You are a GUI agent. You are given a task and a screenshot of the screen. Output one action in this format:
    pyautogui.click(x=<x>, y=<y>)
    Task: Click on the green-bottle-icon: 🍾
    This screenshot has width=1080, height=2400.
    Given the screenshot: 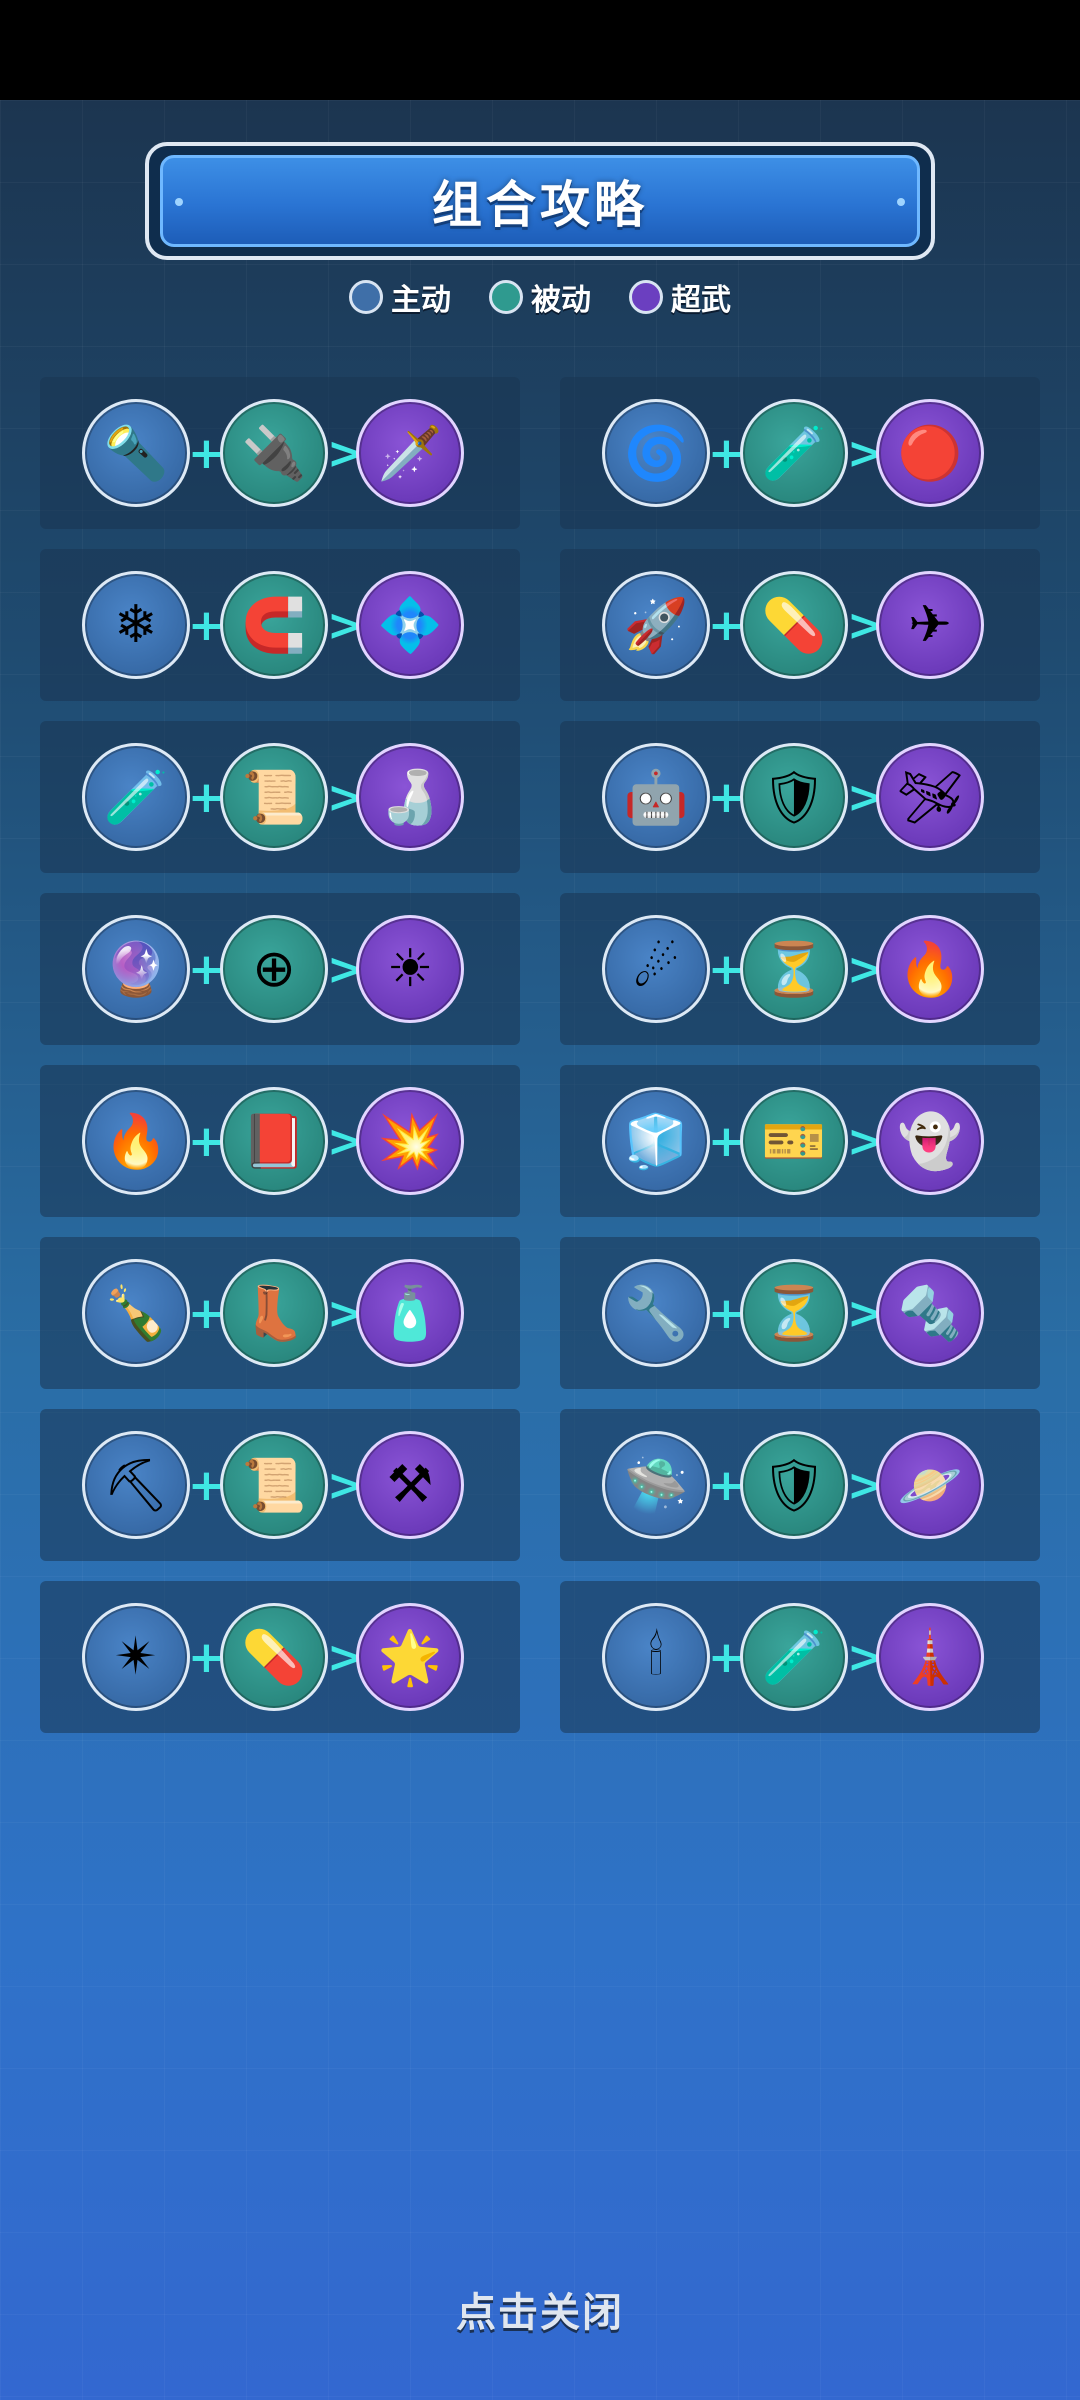 What is the action you would take?
    pyautogui.click(x=136, y=1313)
    